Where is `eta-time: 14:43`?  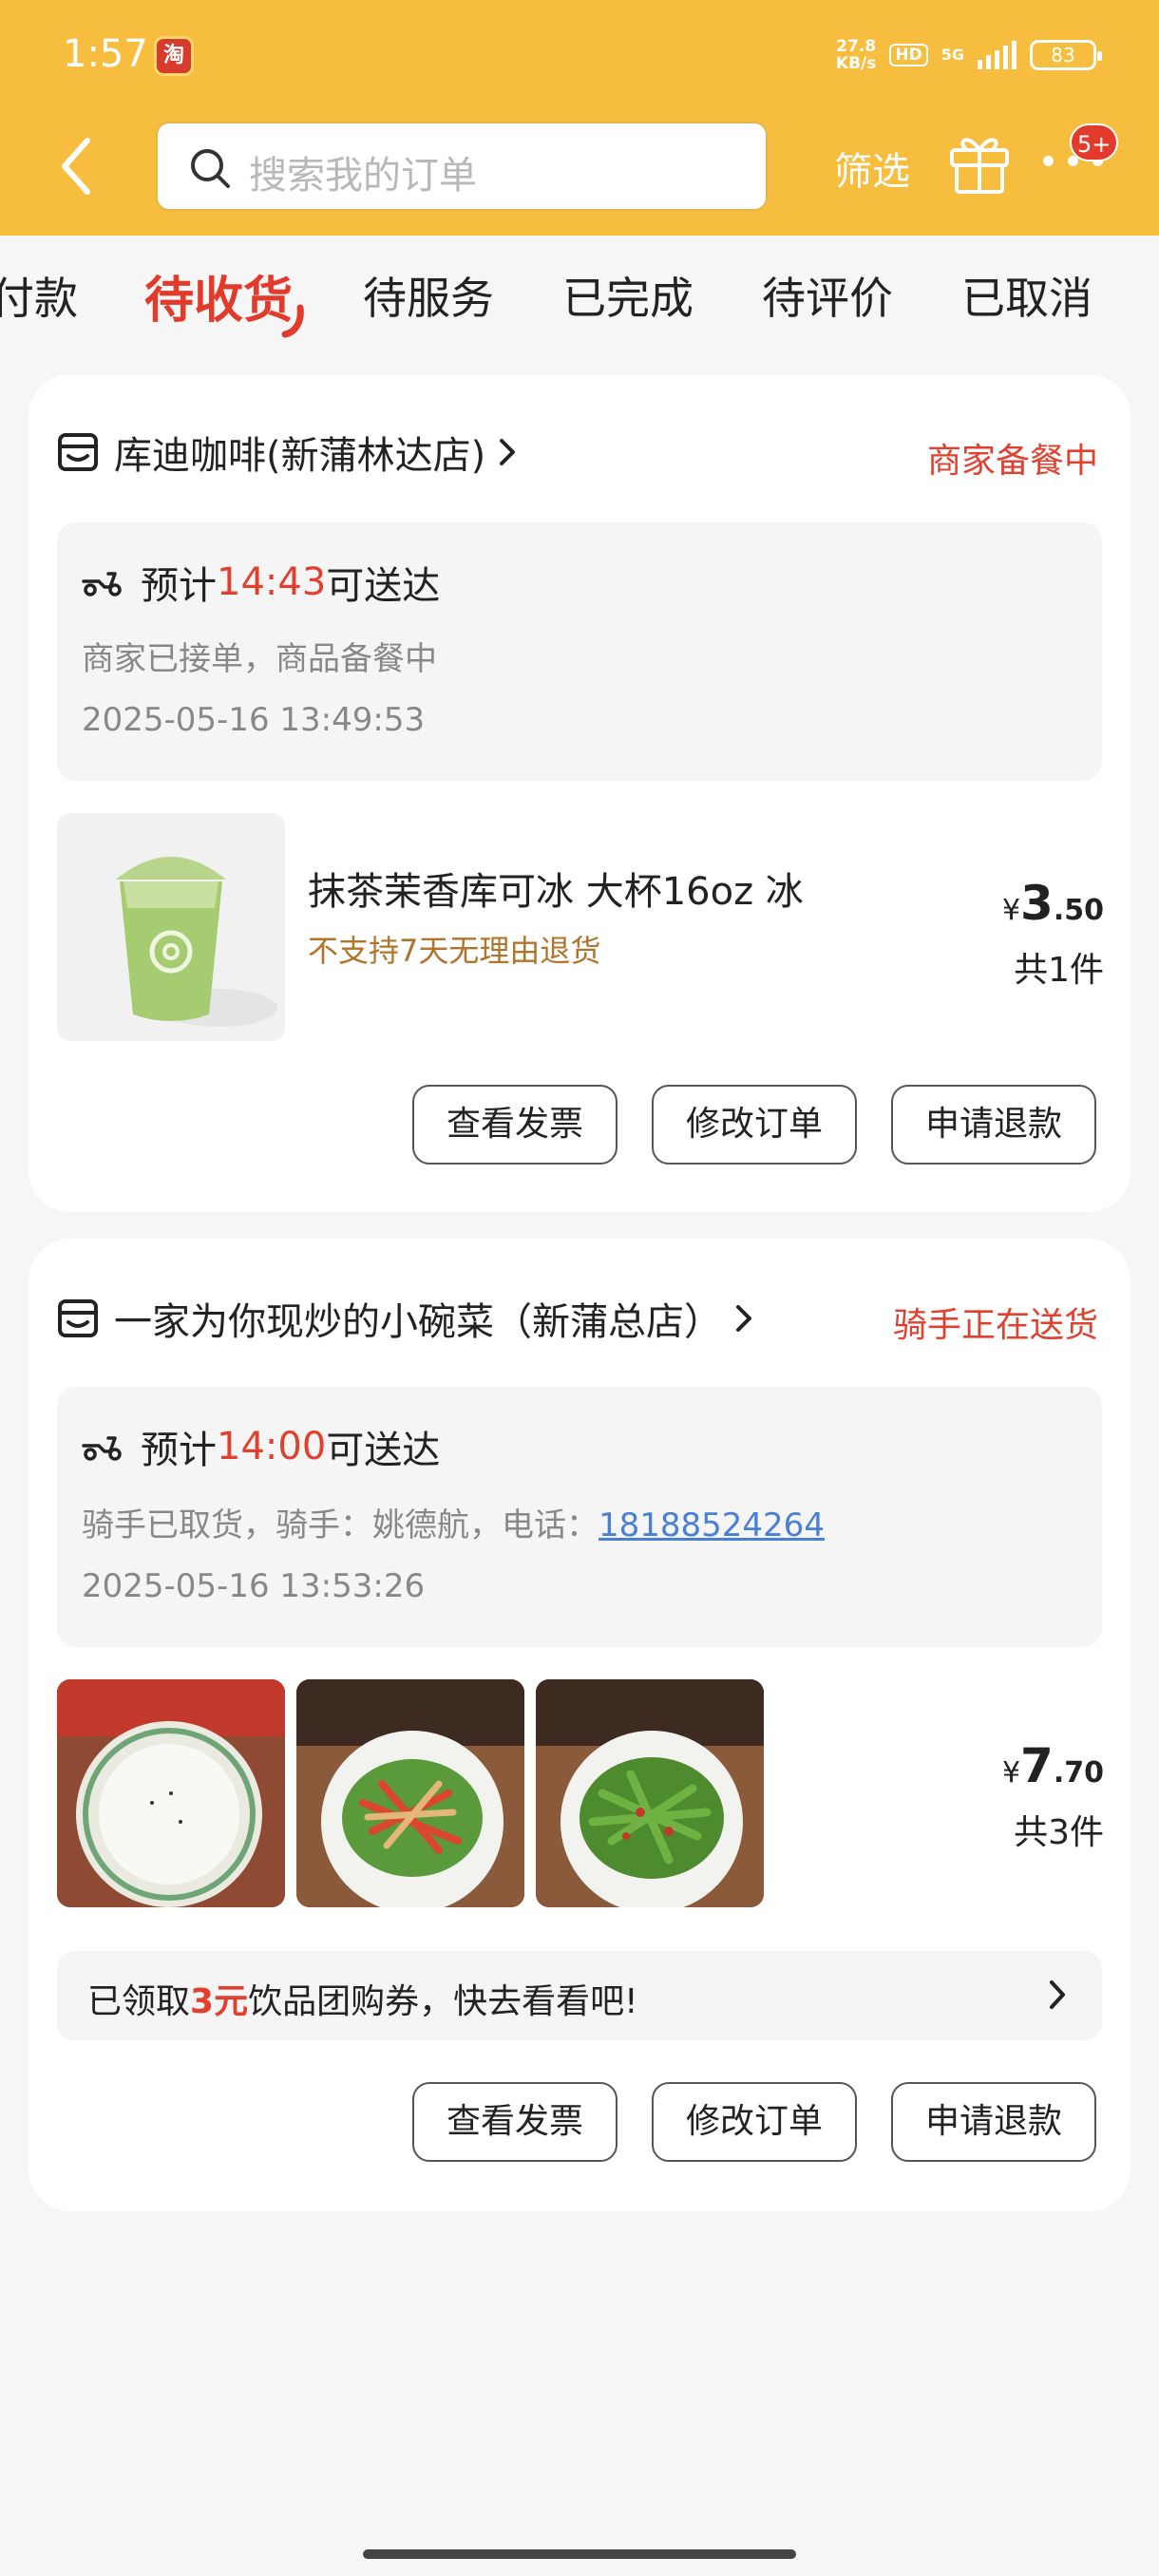
eta-time: 14:43 is located at coordinates (272, 582).